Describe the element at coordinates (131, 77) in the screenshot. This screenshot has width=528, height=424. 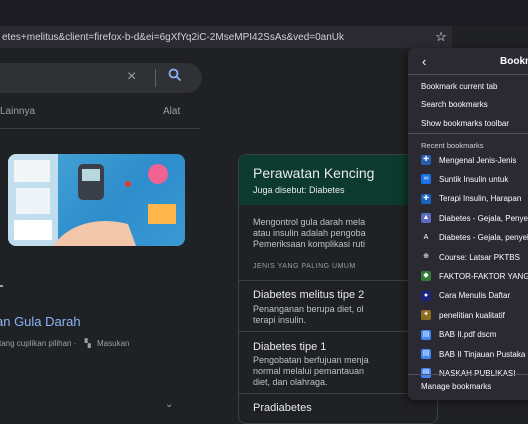
I see `clear-search-icon: ×` at that location.